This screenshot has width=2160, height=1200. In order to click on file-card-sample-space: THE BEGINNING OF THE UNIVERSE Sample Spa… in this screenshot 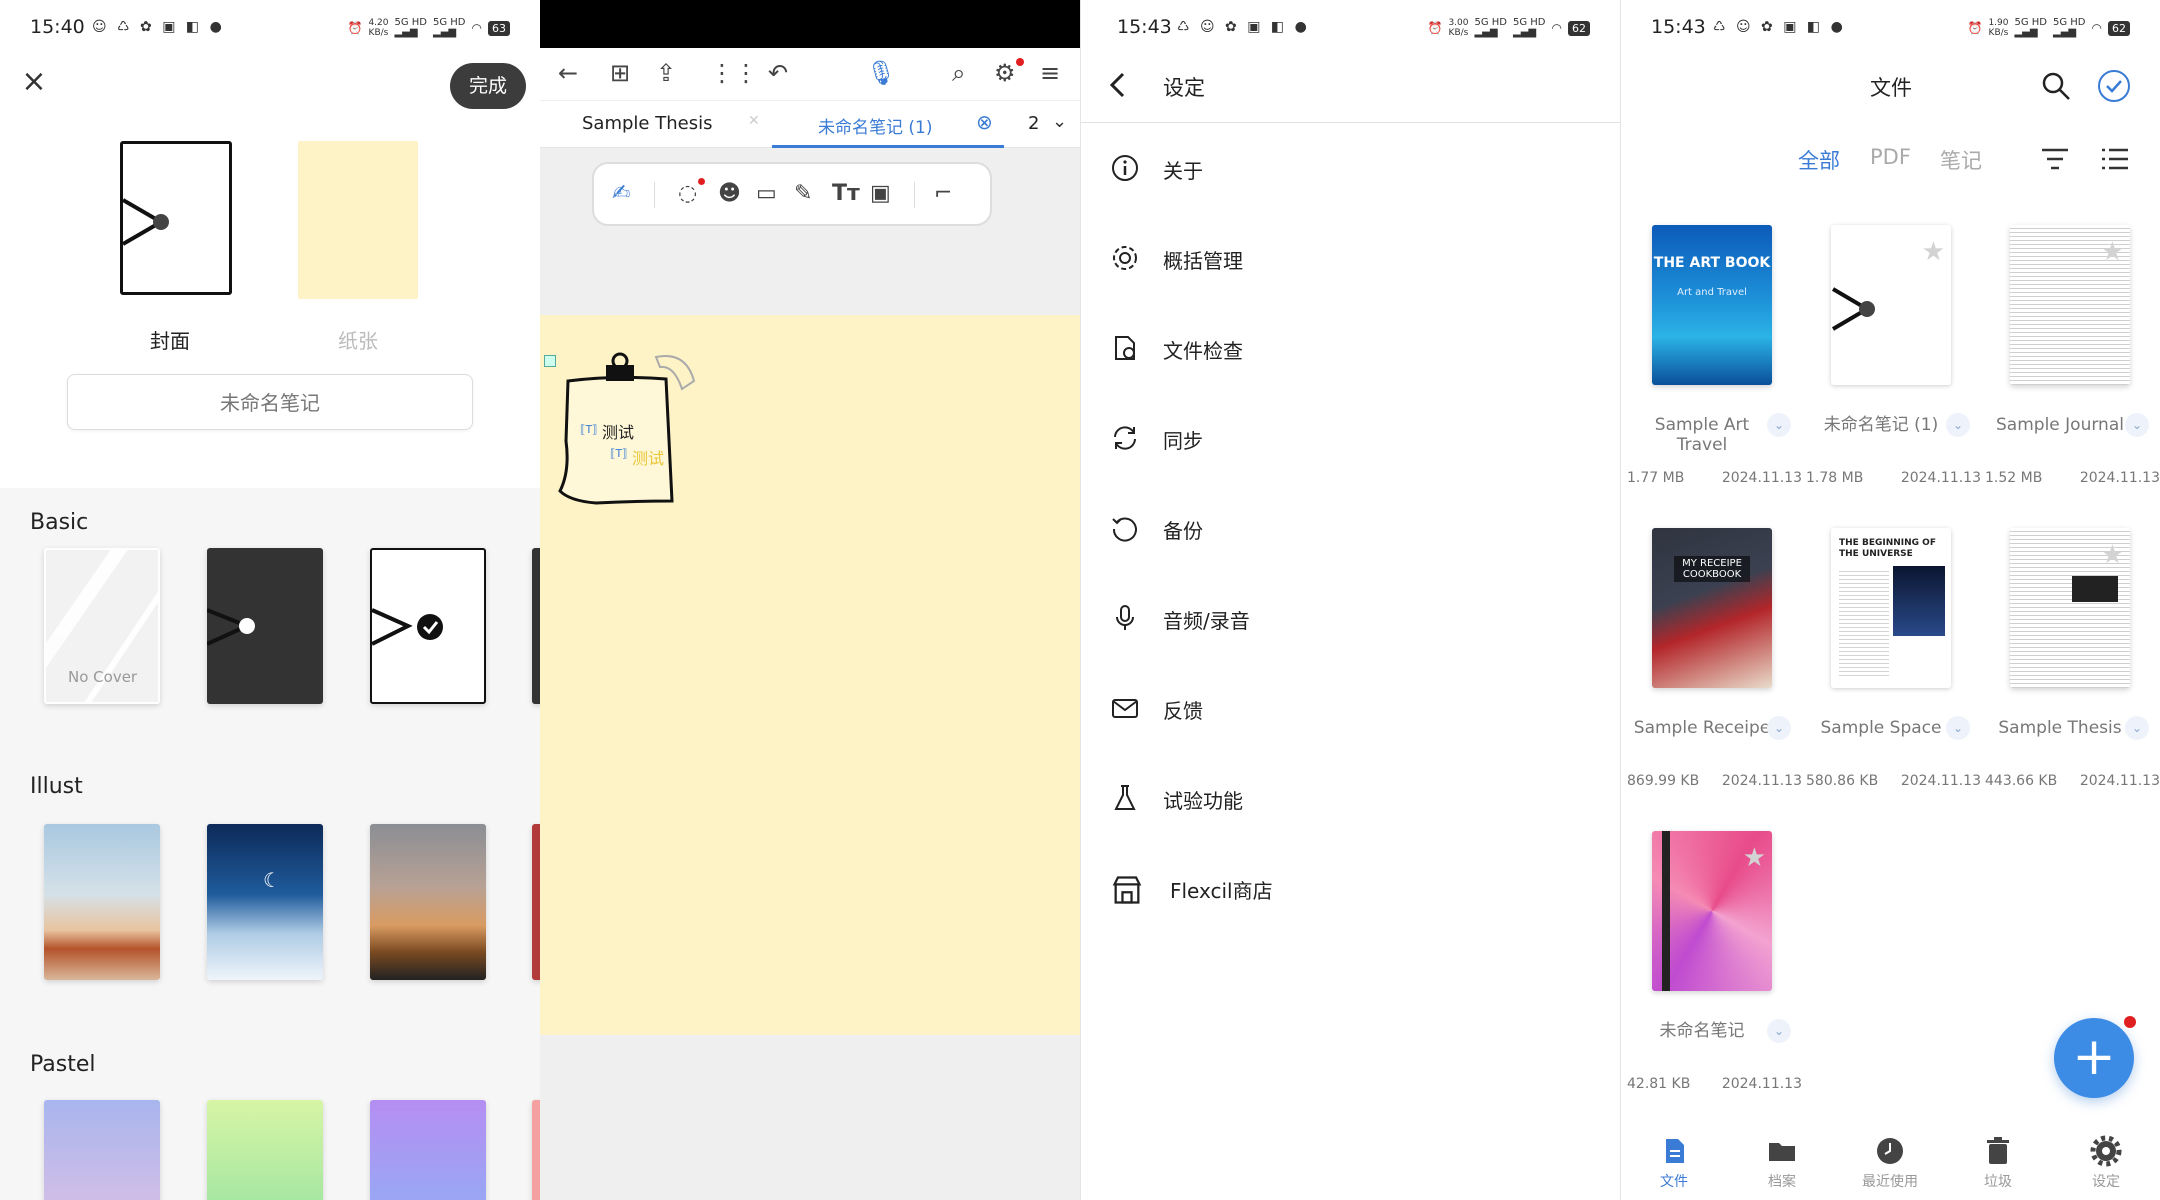, I will do `click(1893, 678)`.